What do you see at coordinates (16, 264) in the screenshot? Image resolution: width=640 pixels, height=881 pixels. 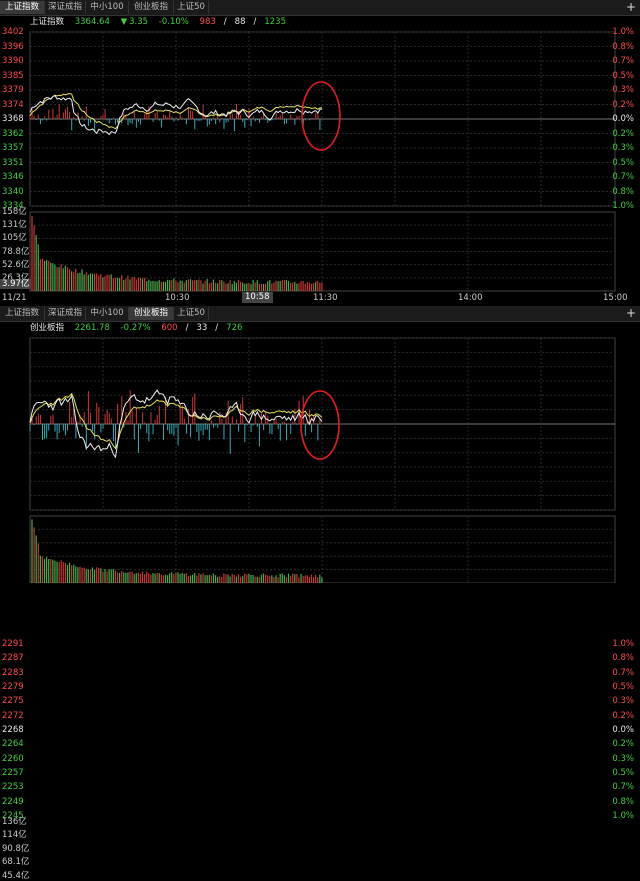 I see `y-axis-volume-label: 52.6亿` at bounding box center [16, 264].